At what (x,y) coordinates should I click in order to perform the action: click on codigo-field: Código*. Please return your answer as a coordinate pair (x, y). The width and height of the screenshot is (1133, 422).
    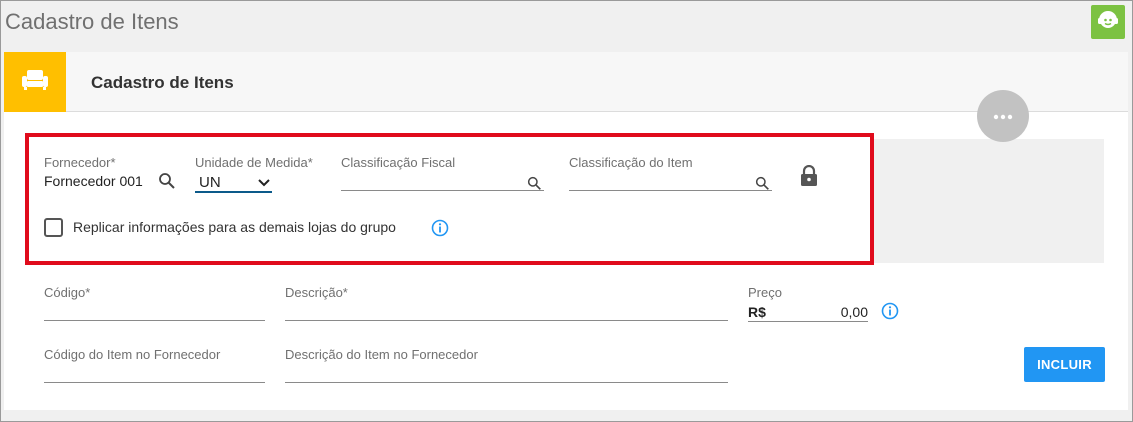
    Looking at the image, I should click on (67, 292).